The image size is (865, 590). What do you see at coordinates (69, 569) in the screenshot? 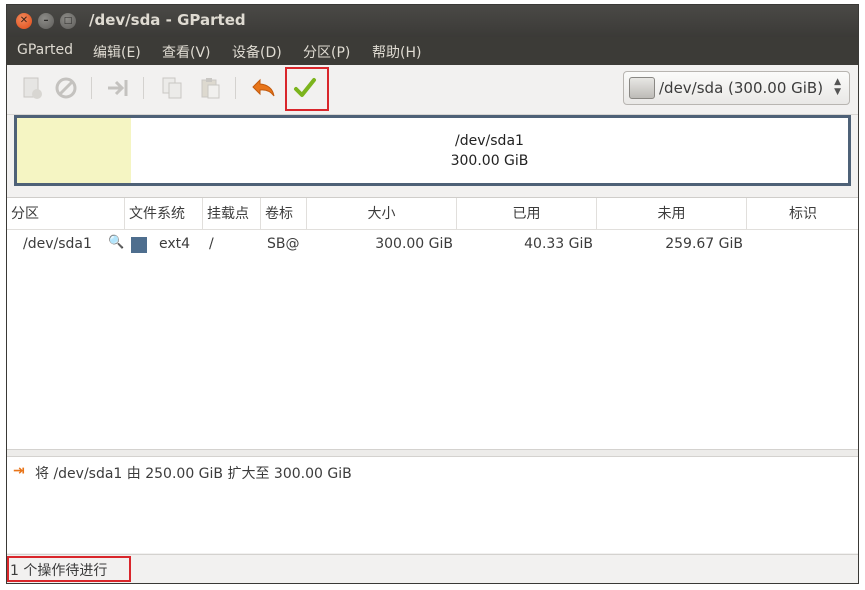
I see `status-highlight-box` at bounding box center [69, 569].